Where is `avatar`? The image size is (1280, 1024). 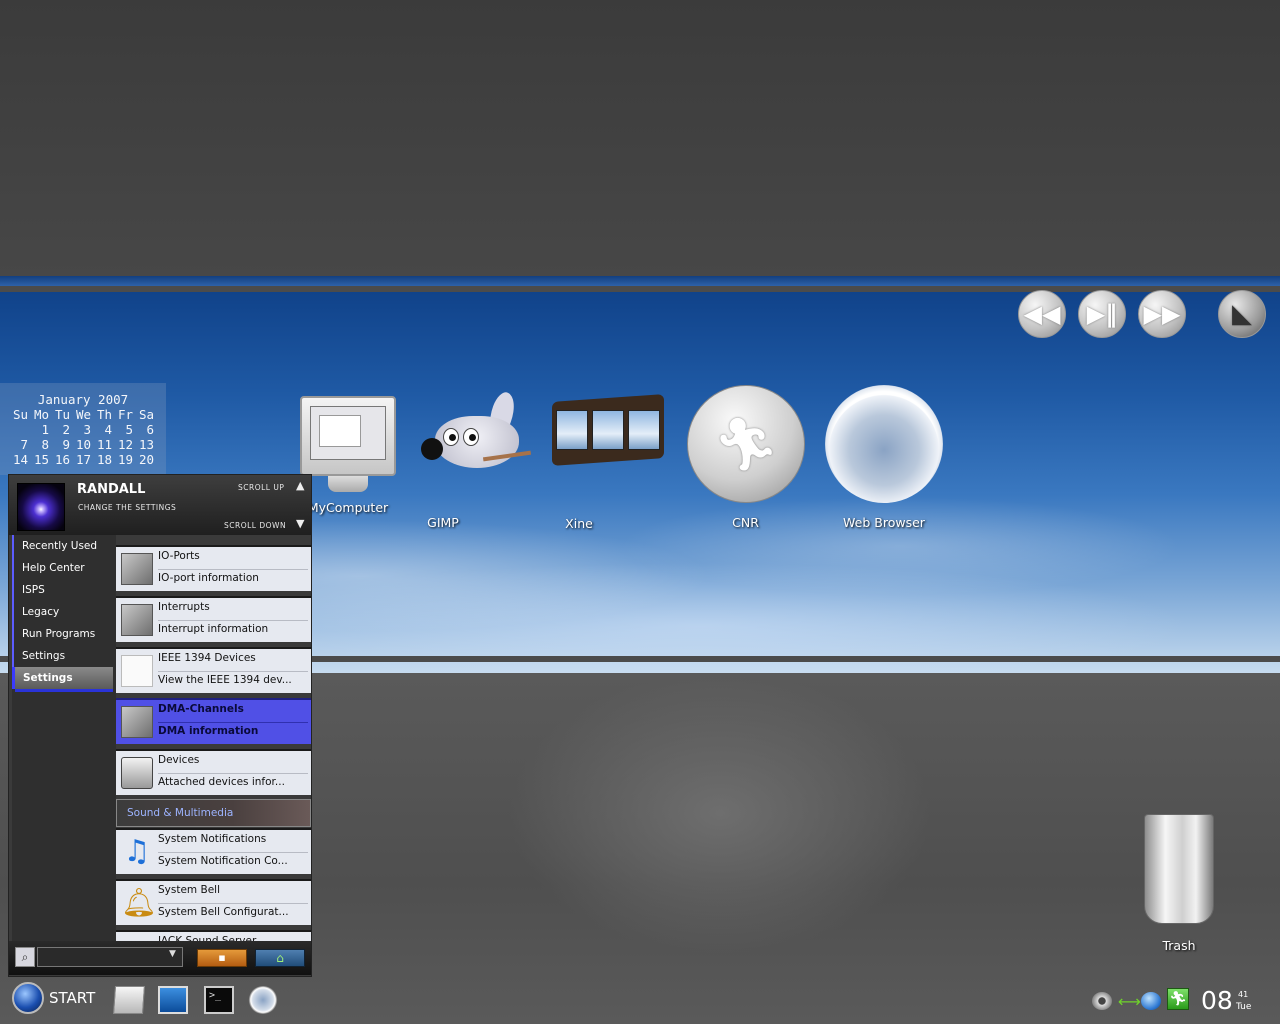
avatar is located at coordinates (41, 507).